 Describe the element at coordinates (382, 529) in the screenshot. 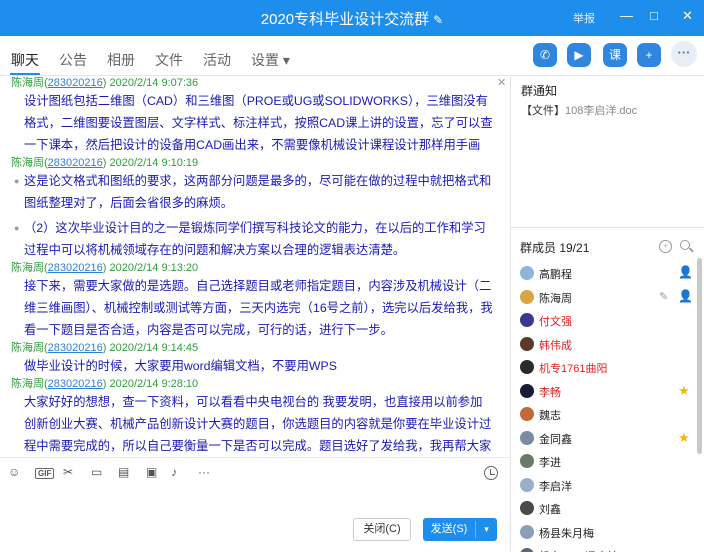

I see `close-button: 关闭(C)` at that location.